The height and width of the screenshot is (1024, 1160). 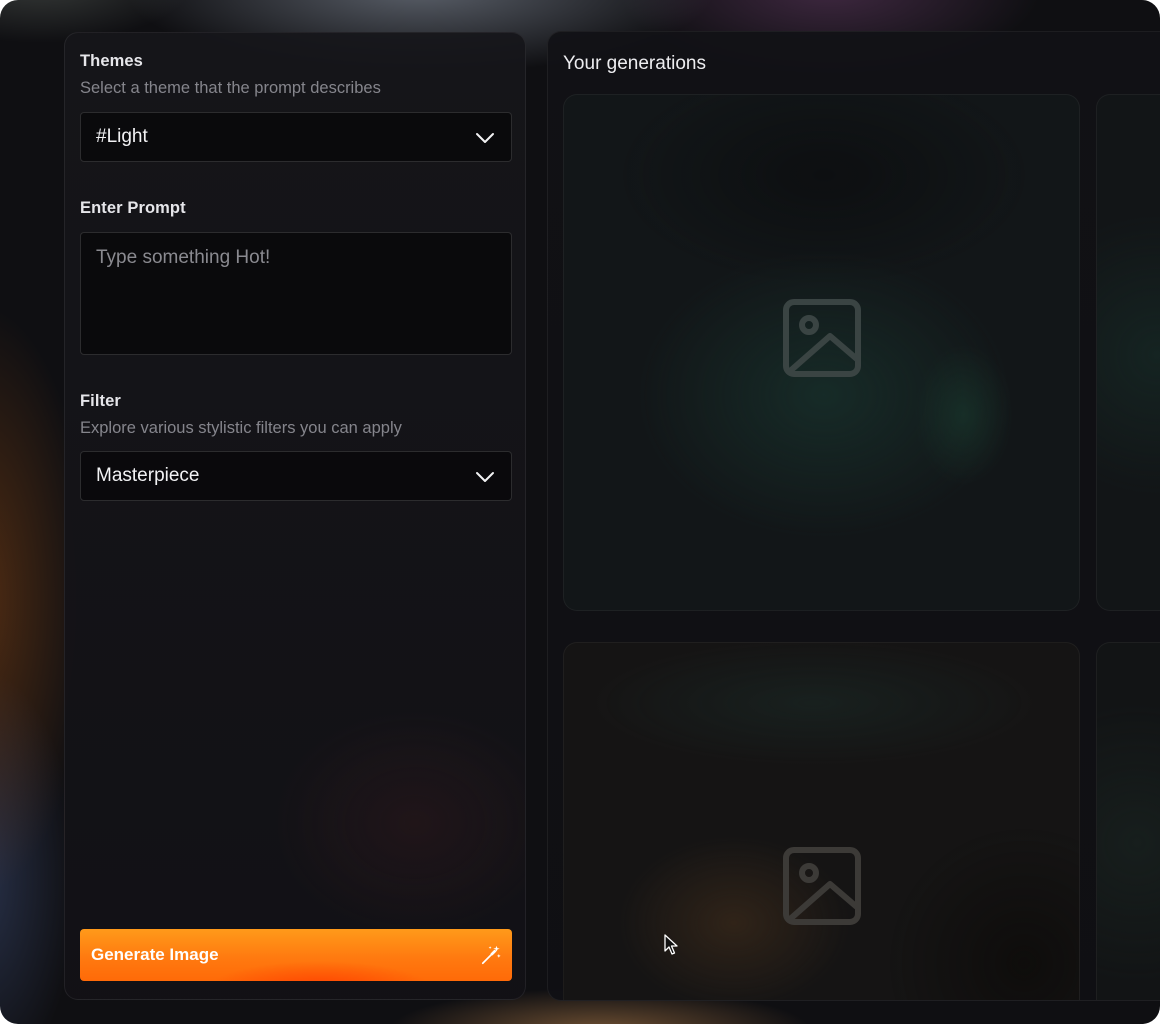 What do you see at coordinates (634, 63) in the screenshot?
I see `generations-title: Your generations` at bounding box center [634, 63].